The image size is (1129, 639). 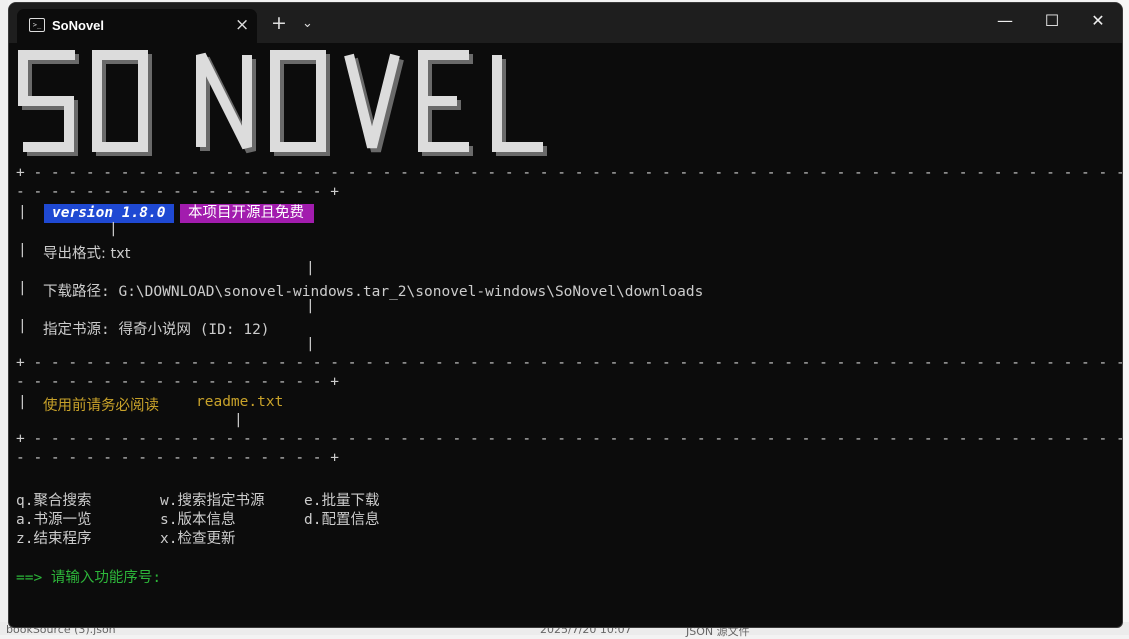 What do you see at coordinates (54, 520) in the screenshot?
I see `menu-item: a.书源一览` at bounding box center [54, 520].